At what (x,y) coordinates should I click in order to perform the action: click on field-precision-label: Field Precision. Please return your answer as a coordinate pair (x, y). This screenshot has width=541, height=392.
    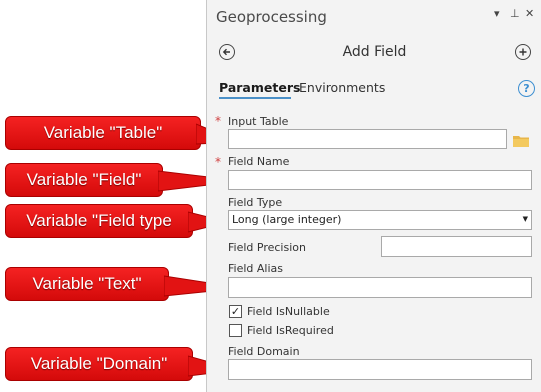
    Looking at the image, I should click on (267, 247).